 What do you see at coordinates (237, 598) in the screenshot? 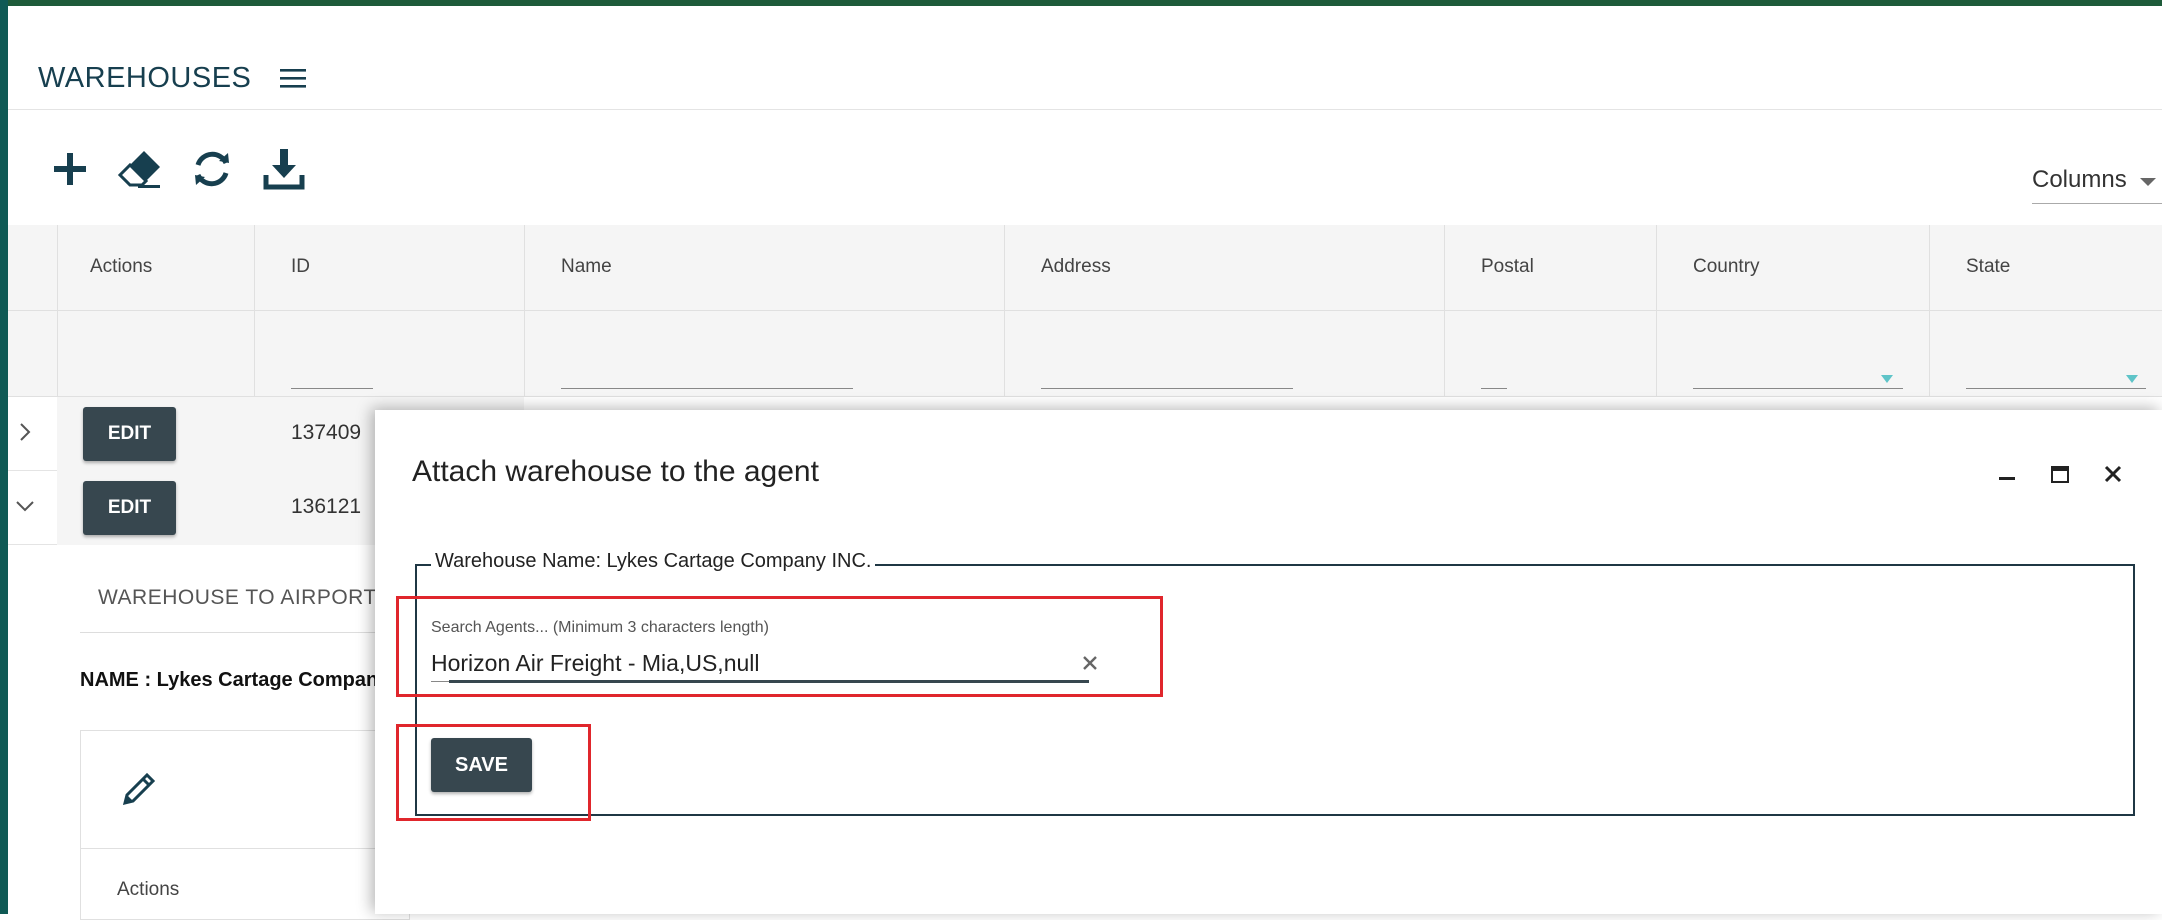
I see `tab-warehouse-to-airport: WAREHOUSE TO AIRPORT` at bounding box center [237, 598].